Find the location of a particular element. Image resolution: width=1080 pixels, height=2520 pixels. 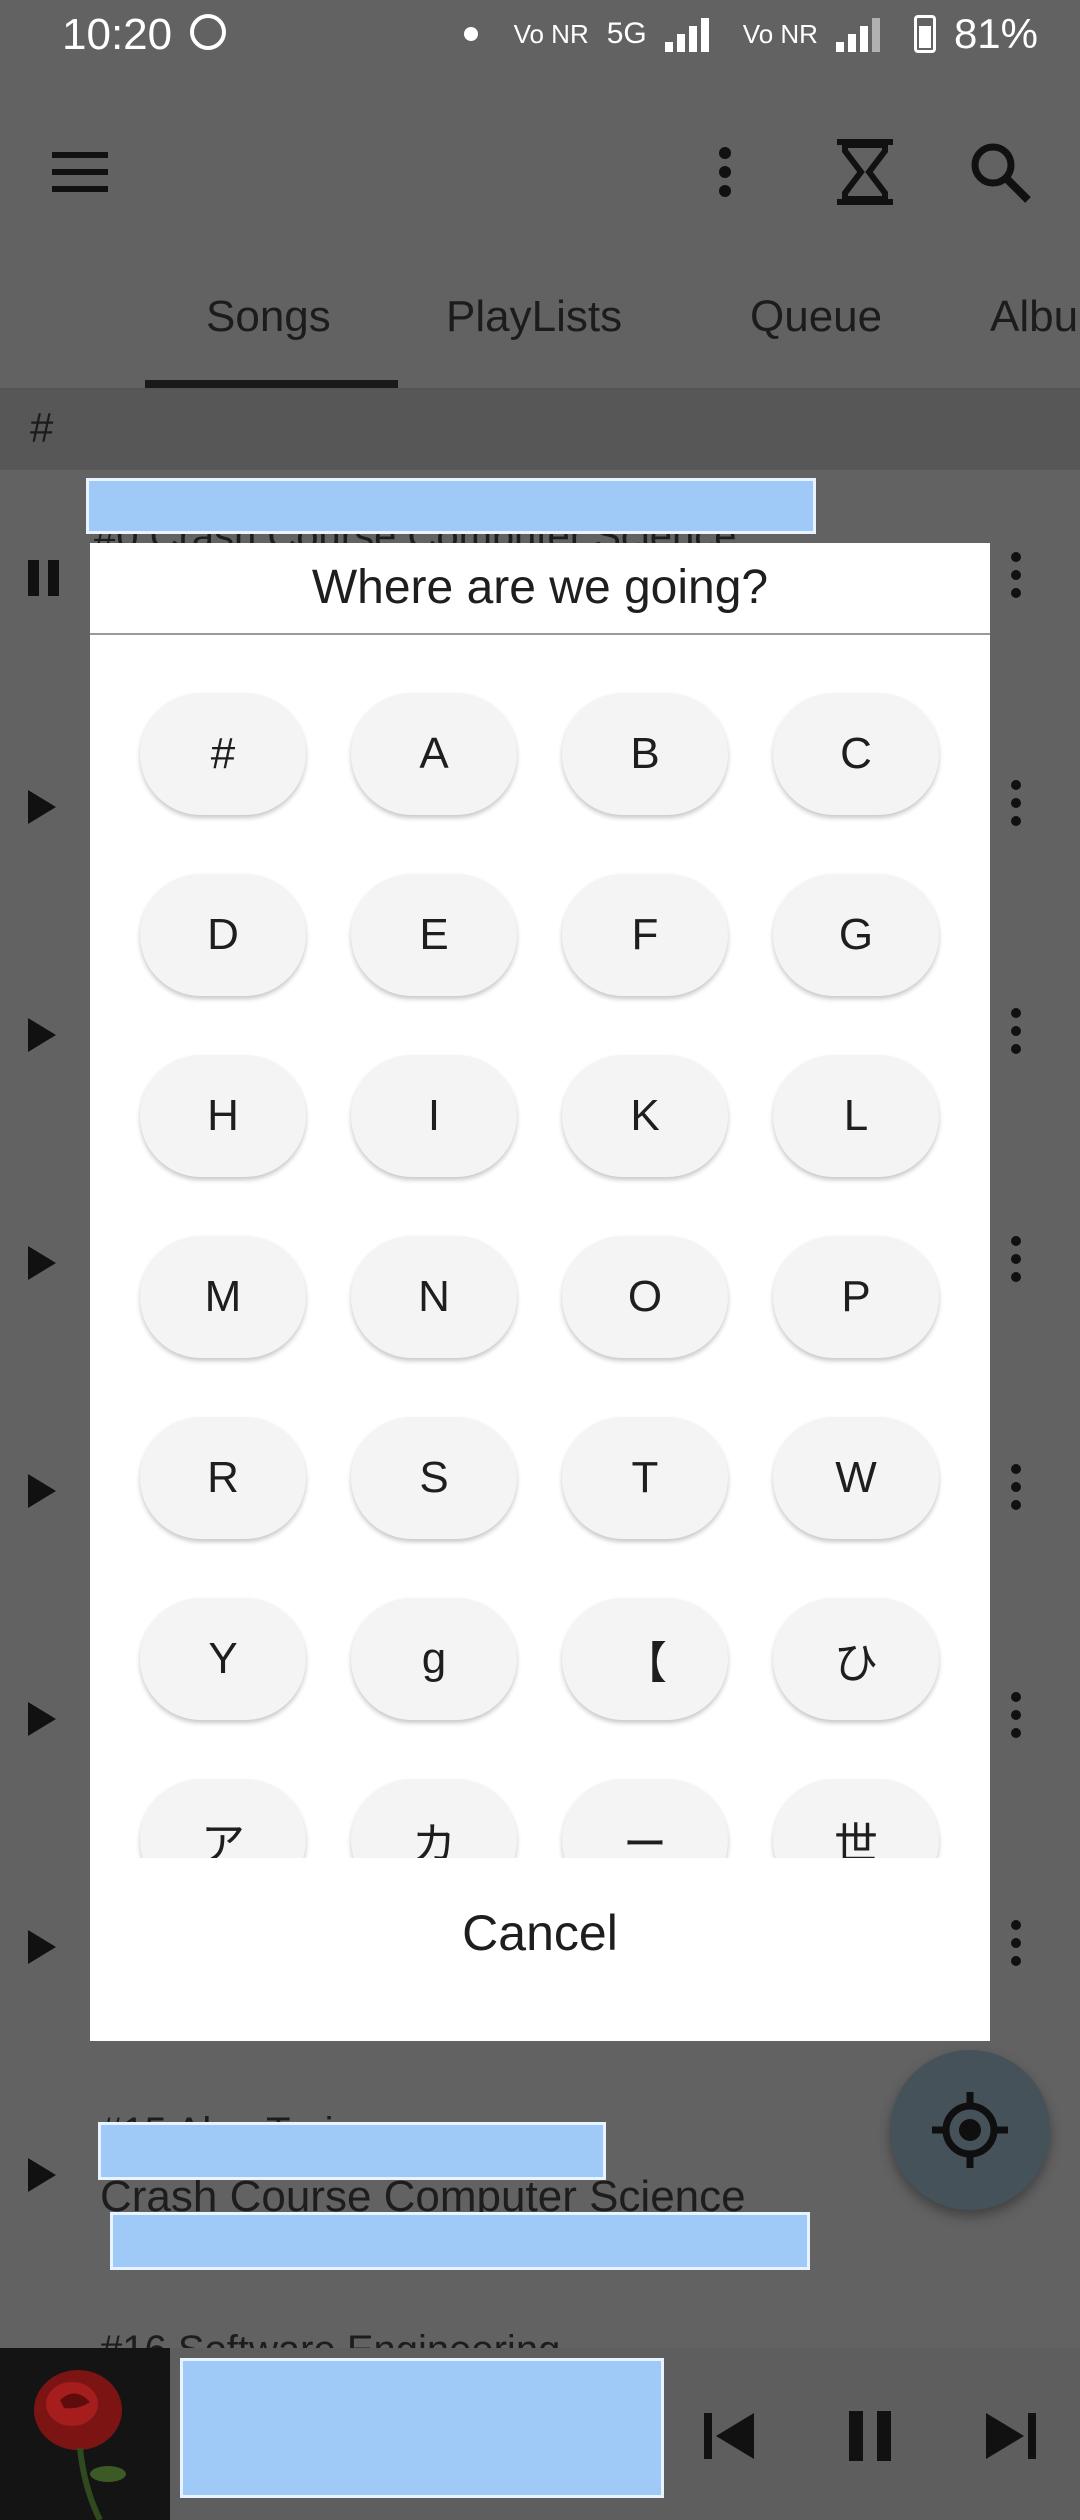

letter-button: N is located at coordinates (434, 1297).